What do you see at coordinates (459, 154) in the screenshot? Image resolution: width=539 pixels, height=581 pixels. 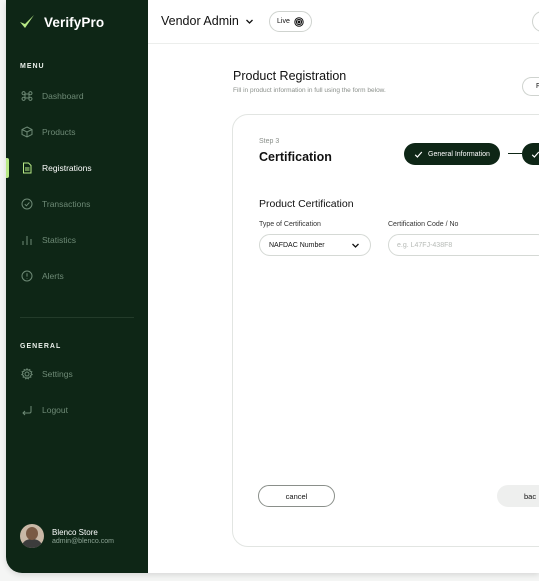 I see `step-chip-label: General Information` at bounding box center [459, 154].